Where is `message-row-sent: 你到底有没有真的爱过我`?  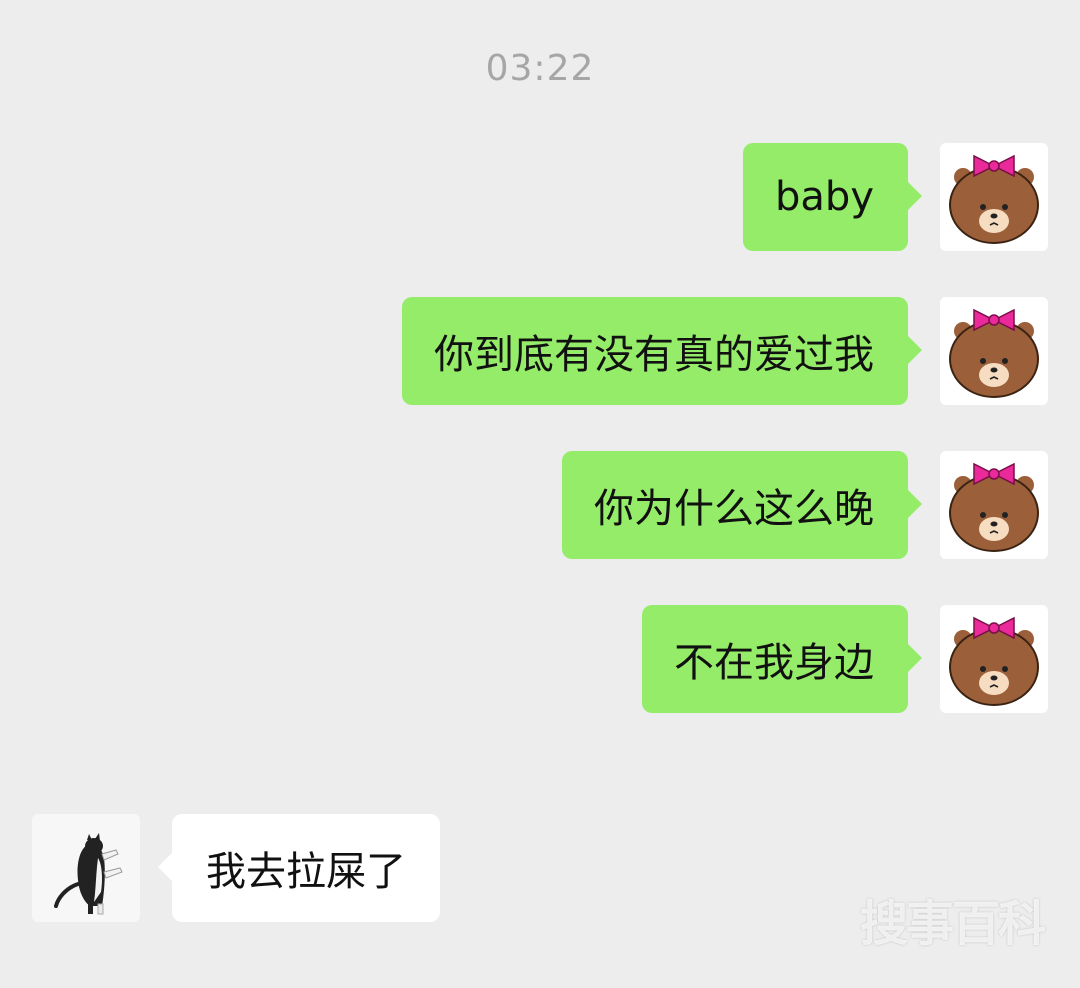
message-row-sent: 你到底有没有真的爱过我 is located at coordinates (540, 351).